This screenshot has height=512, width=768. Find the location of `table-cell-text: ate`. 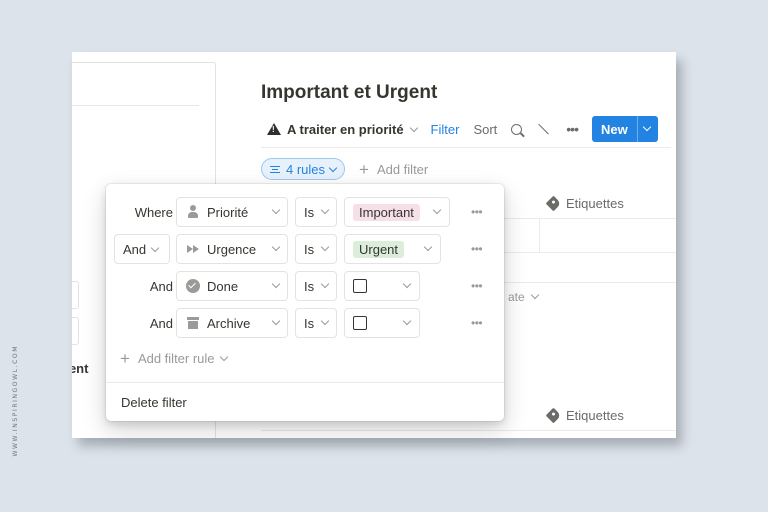

table-cell-text: ate is located at coordinates (526, 297).